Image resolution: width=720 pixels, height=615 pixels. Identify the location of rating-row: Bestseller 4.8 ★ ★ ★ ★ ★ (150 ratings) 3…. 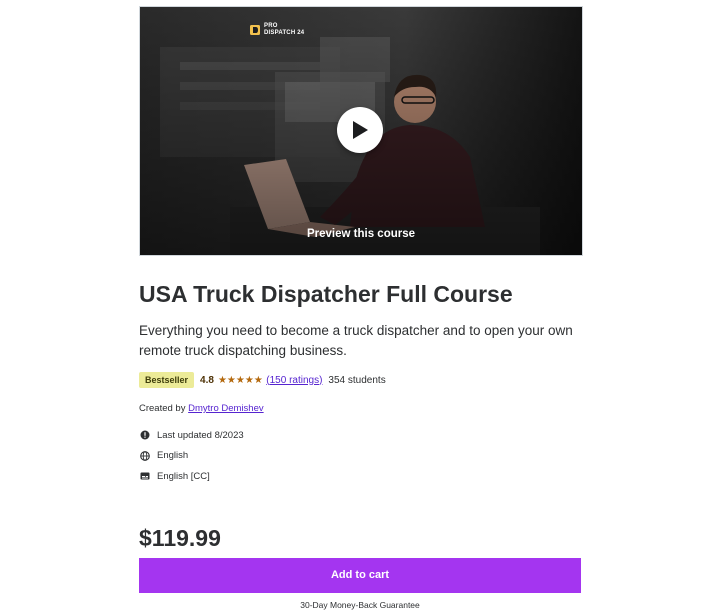
(360, 380).